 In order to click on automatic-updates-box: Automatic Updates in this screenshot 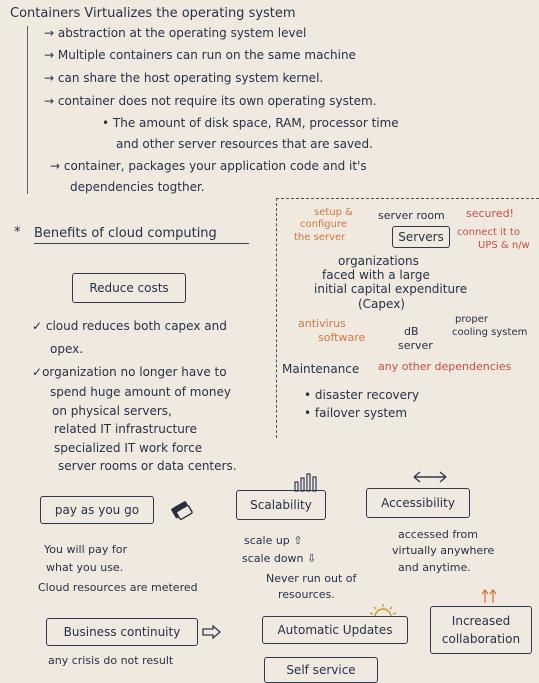, I will do `click(335, 630)`.